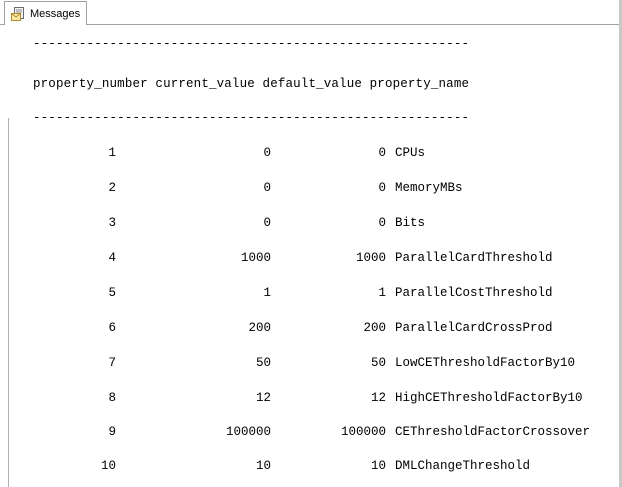  Describe the element at coordinates (309, 154) in the screenshot. I see `table-row: 1 0 0 CPUs` at that location.